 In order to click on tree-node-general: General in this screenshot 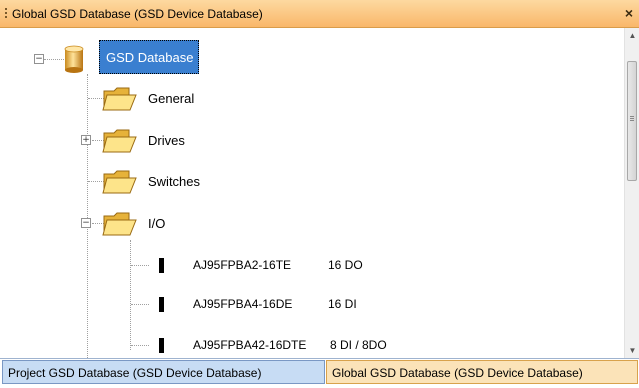, I will do `click(171, 98)`.